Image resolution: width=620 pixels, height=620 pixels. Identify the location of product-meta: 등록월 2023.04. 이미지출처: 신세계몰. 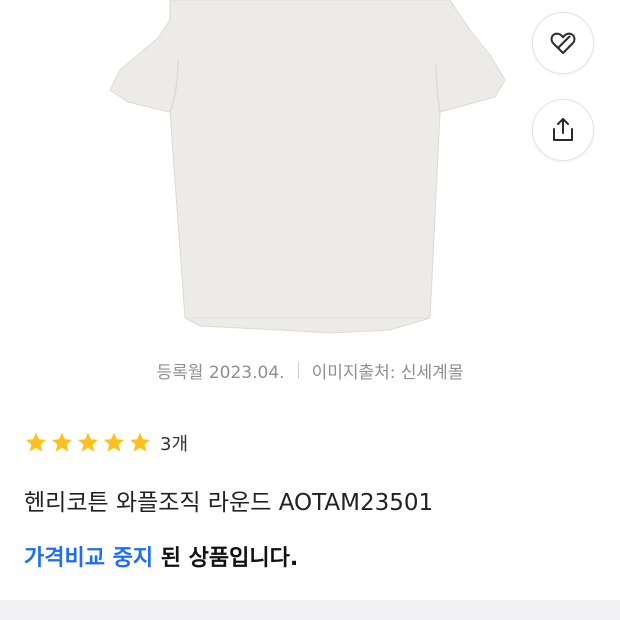
(310, 370).